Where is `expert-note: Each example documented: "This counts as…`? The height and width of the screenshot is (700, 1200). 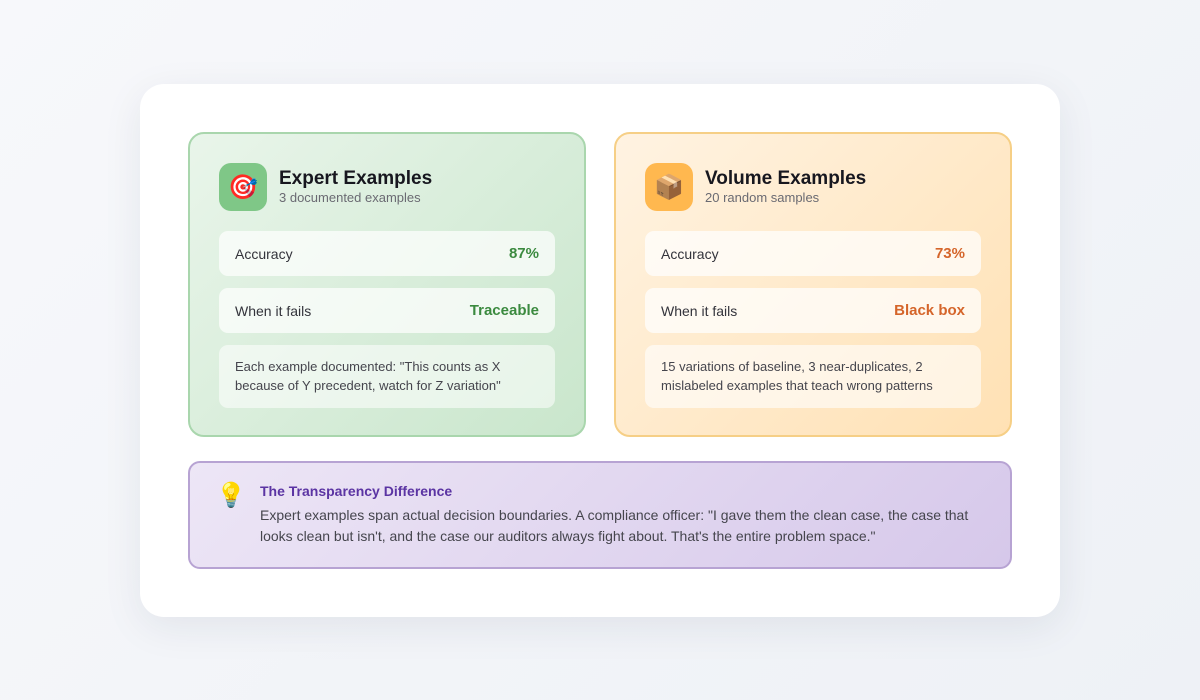 expert-note: Each example documented: "This counts as… is located at coordinates (387, 376).